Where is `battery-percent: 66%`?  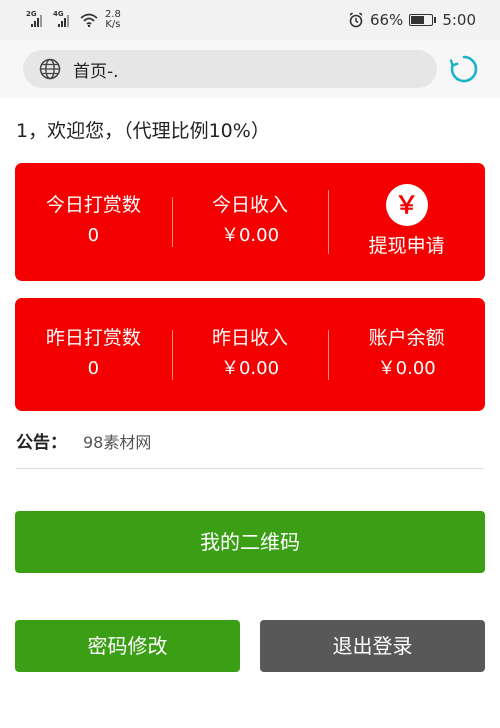
battery-percent: 66% is located at coordinates (386, 20).